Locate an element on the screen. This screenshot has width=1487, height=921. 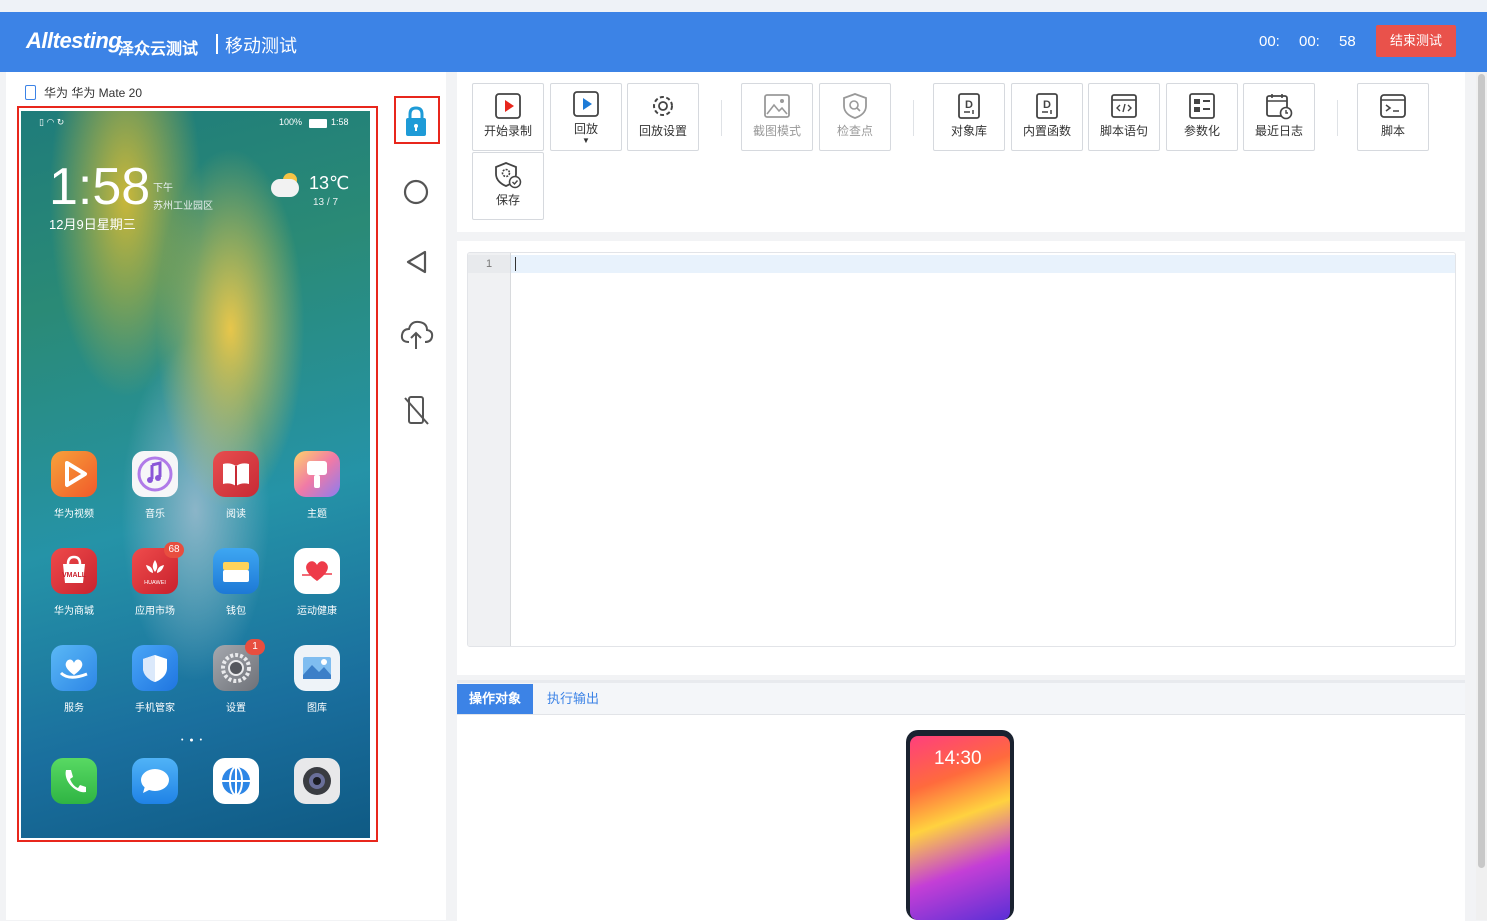
app-header: Alltesting 泽众云测试 移动测试 00: 00: 58 结束测试 is located at coordinates (743, 42).